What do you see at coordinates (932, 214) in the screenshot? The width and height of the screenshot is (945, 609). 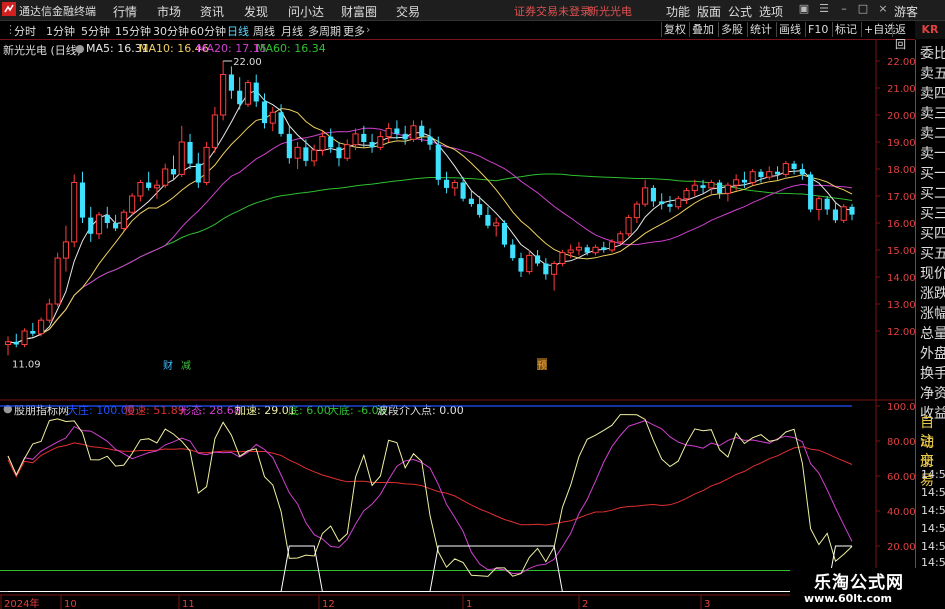 I see `side-item-buy3: 买三` at bounding box center [932, 214].